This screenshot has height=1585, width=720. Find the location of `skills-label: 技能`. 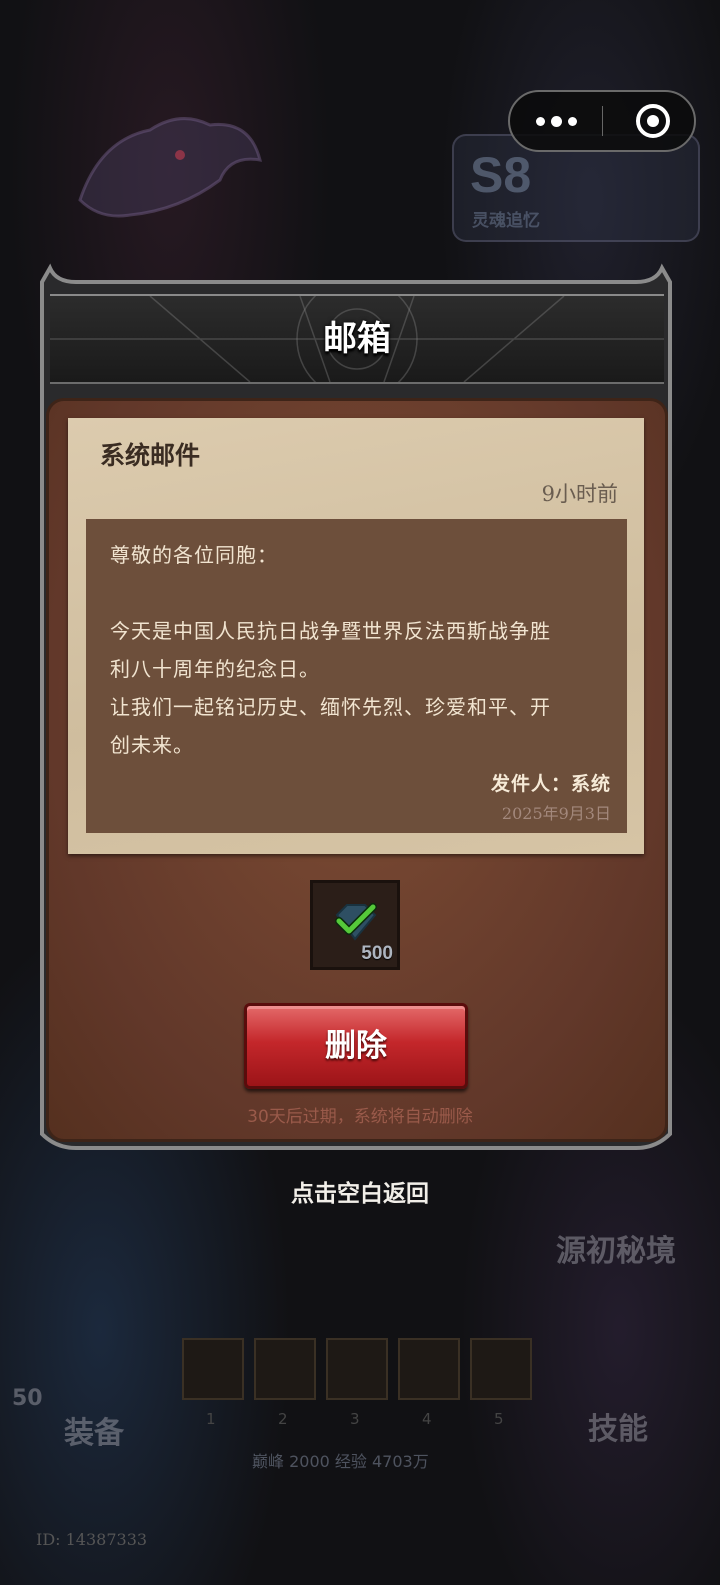

skills-label: 技能 is located at coordinates (618, 1429).